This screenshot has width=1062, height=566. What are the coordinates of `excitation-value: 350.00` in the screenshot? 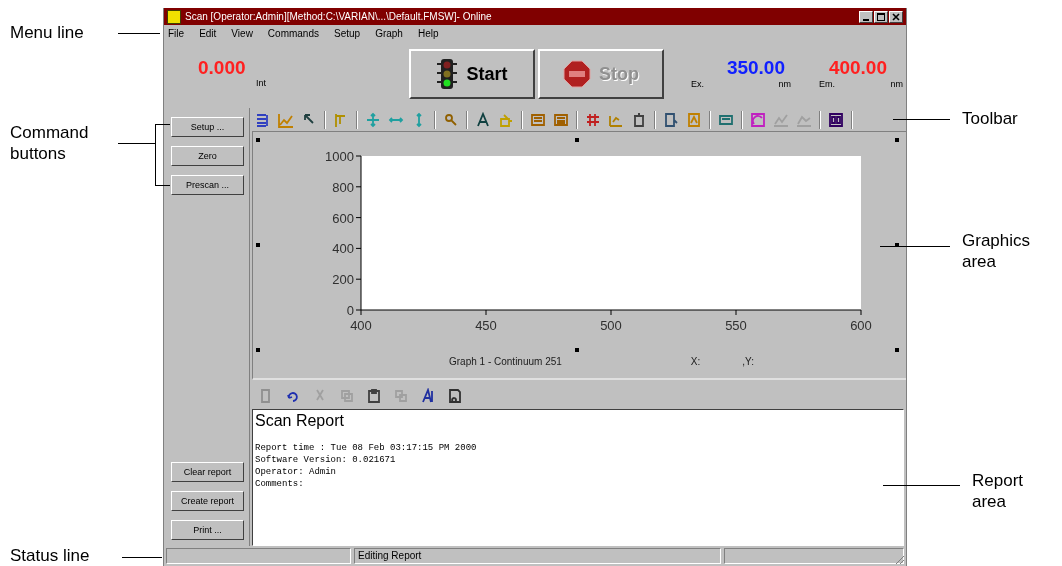 It's located at (755, 68).